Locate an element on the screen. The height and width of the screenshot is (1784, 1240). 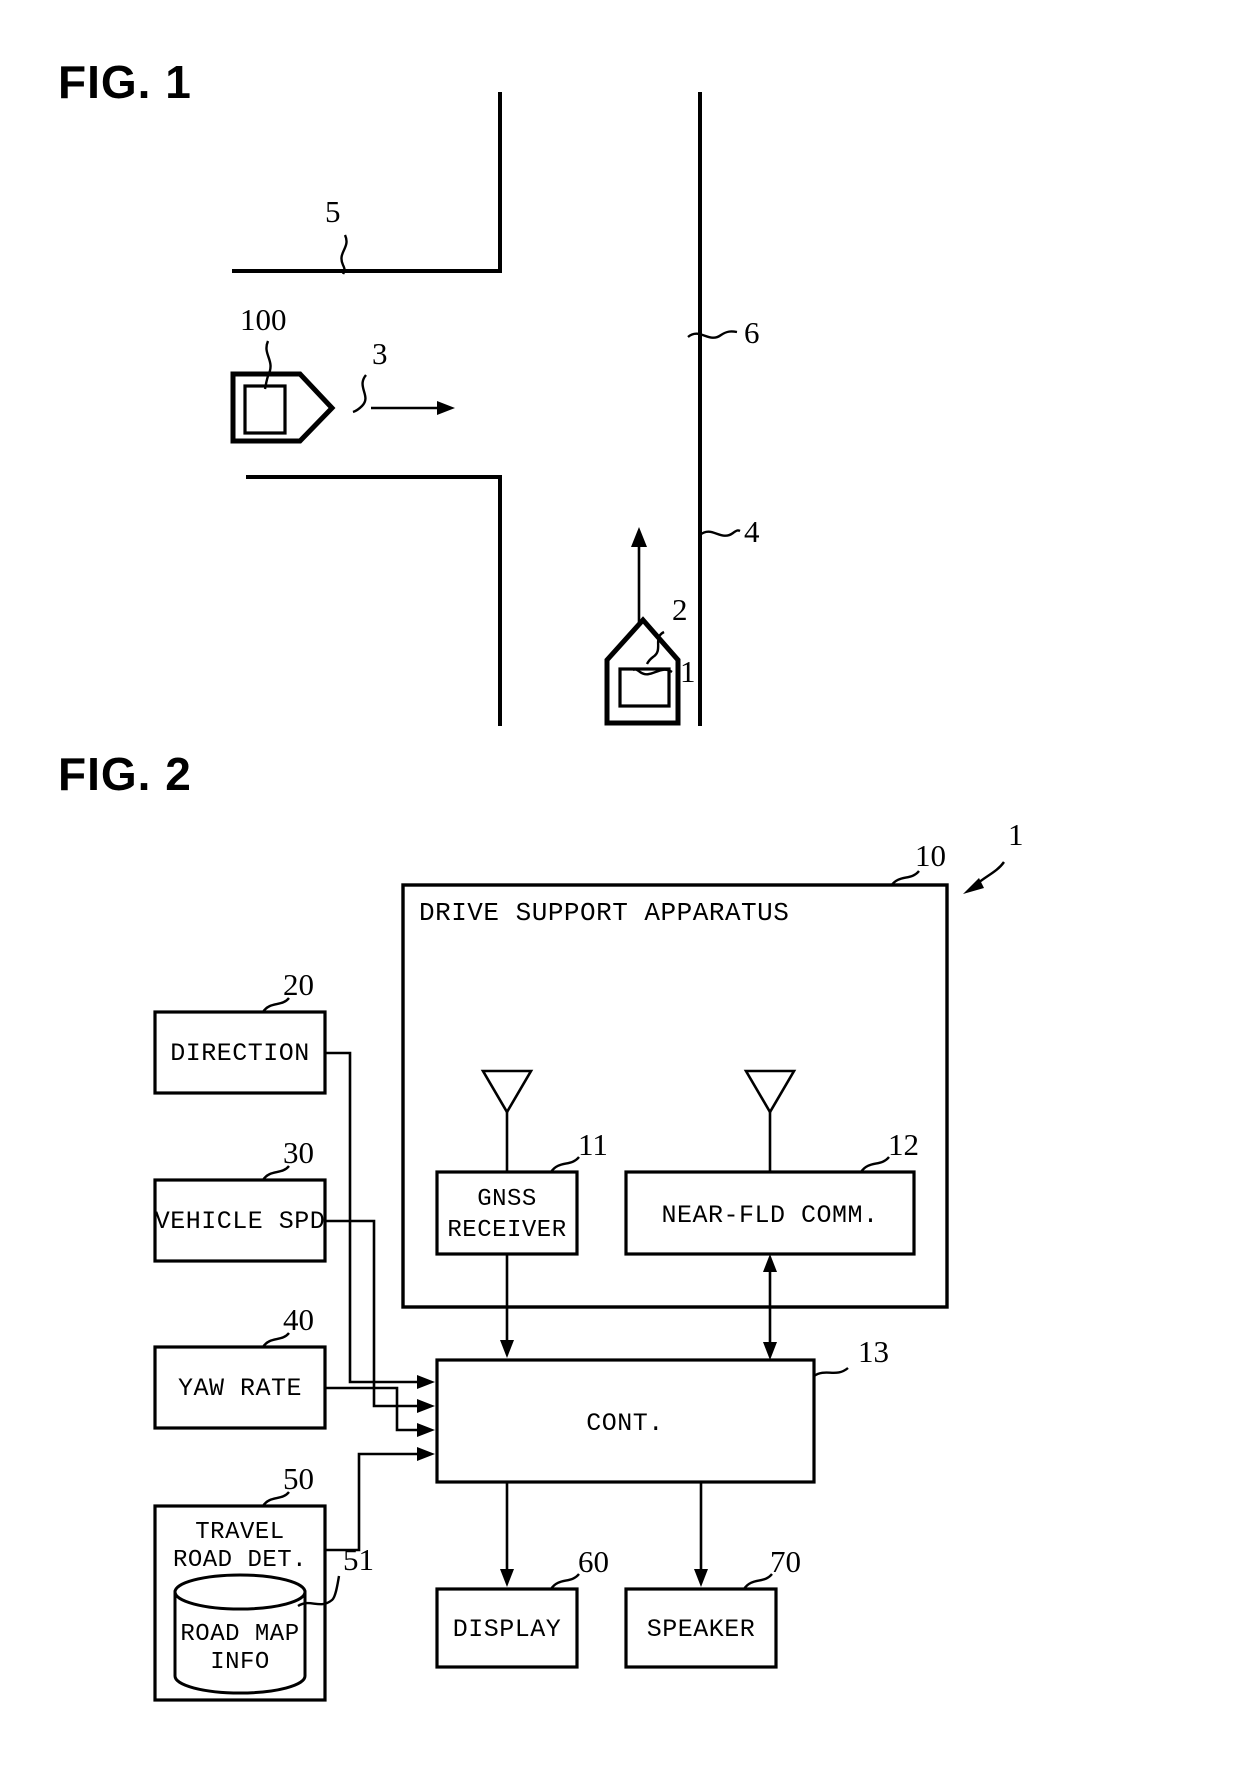
ref-100-label: 100 is located at coordinates (263, 319).